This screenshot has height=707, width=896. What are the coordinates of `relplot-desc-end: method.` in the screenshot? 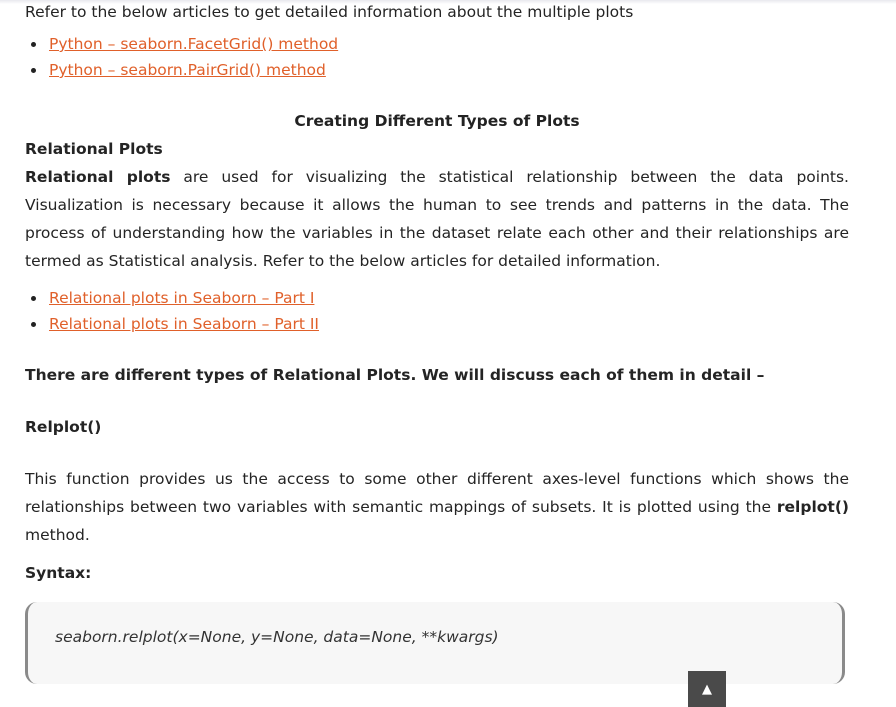 It's located at (57, 535).